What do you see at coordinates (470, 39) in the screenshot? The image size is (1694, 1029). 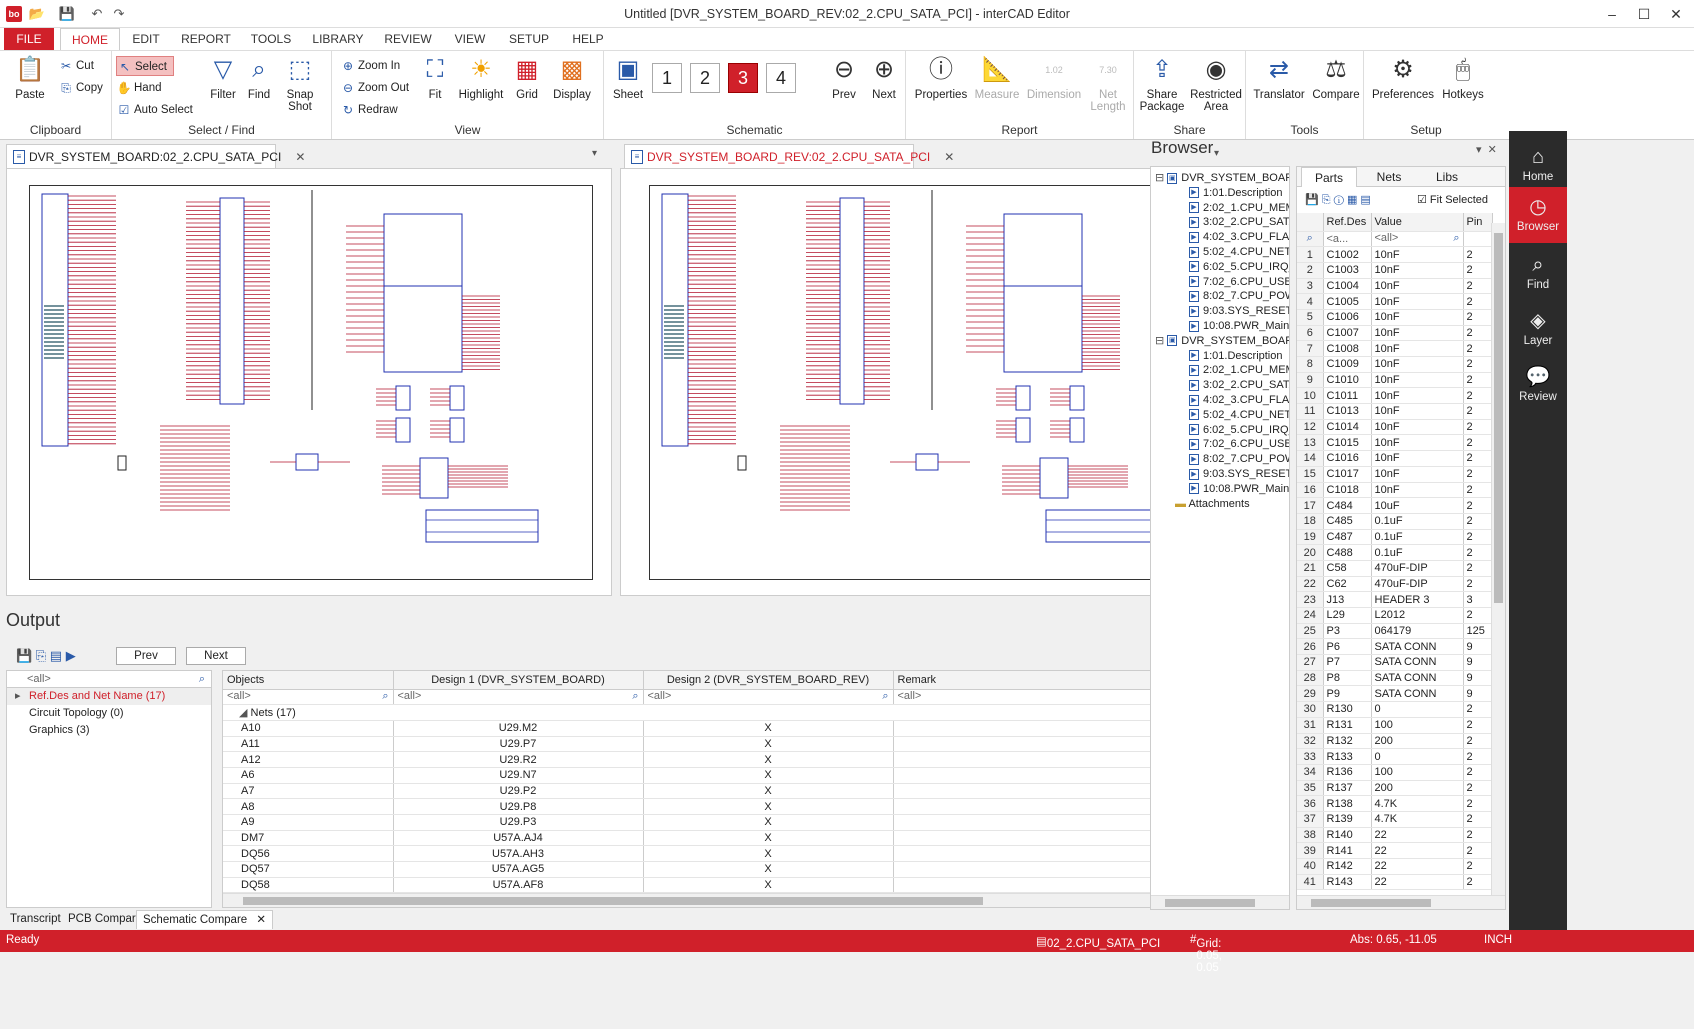 I see `tab-view: VIEW` at bounding box center [470, 39].